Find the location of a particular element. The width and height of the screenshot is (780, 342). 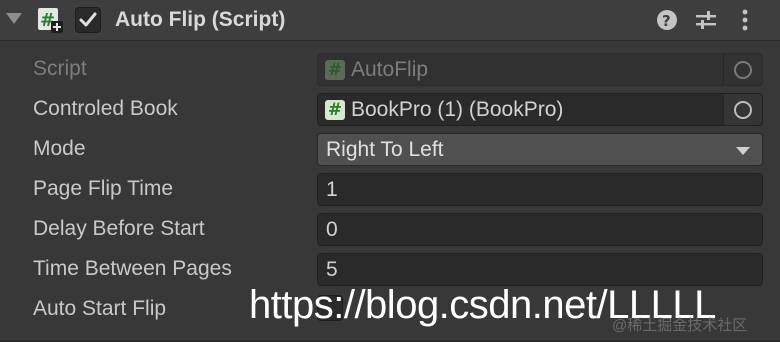

page-flip-time-value: 1 is located at coordinates (332, 189).